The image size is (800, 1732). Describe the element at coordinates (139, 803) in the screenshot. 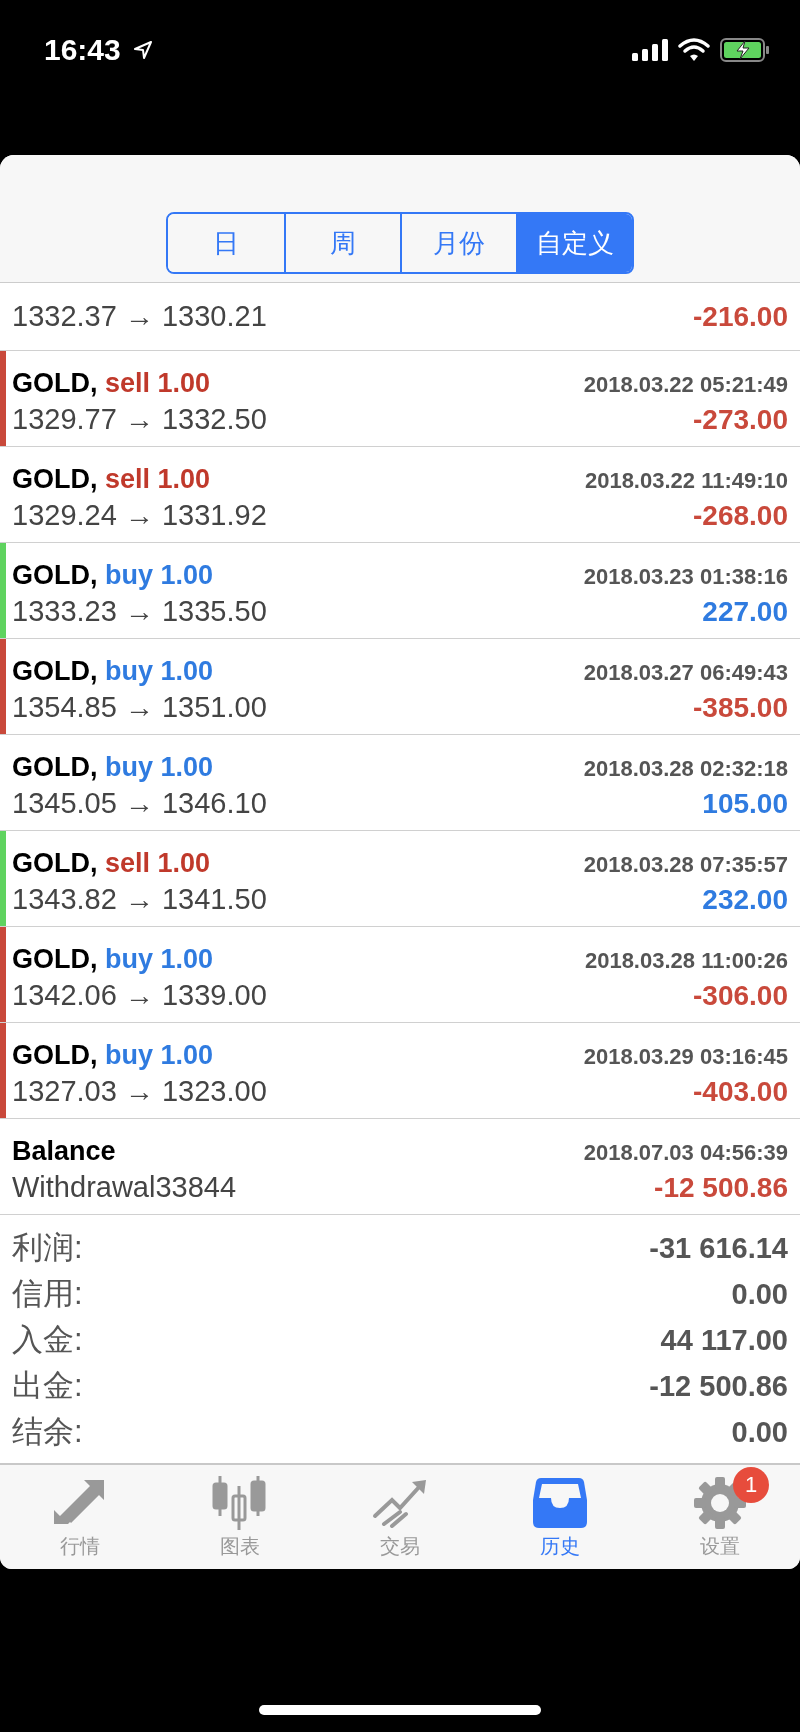

I see `price-range: 1345.05 → 1346.10` at that location.